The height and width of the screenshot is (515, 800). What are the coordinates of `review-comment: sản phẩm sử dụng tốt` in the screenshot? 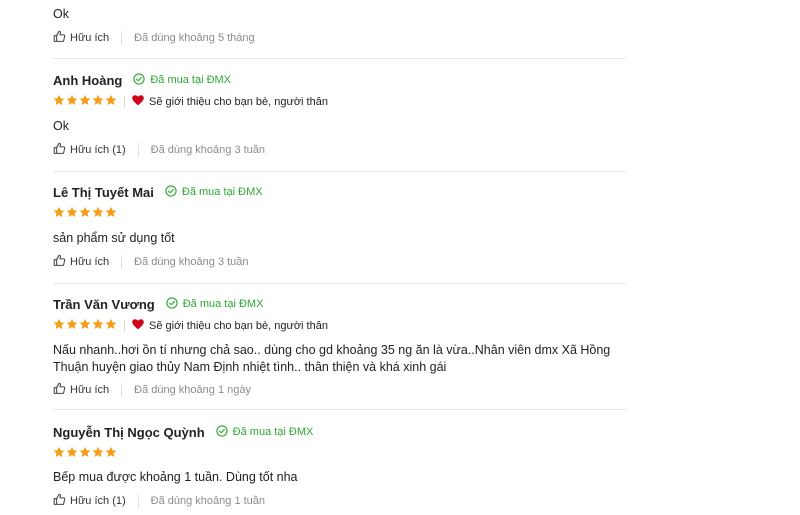 It's located at (114, 238).